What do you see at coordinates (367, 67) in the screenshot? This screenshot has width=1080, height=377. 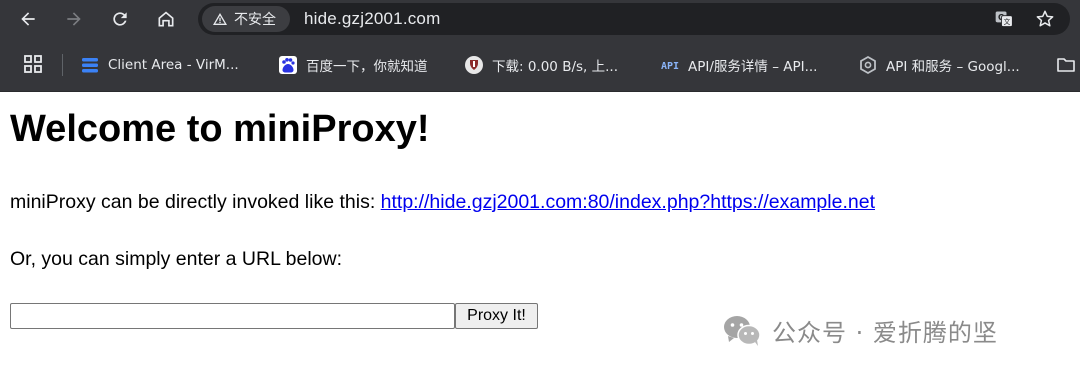 I see `bookmark-label: 百度一下，你就知道` at bounding box center [367, 67].